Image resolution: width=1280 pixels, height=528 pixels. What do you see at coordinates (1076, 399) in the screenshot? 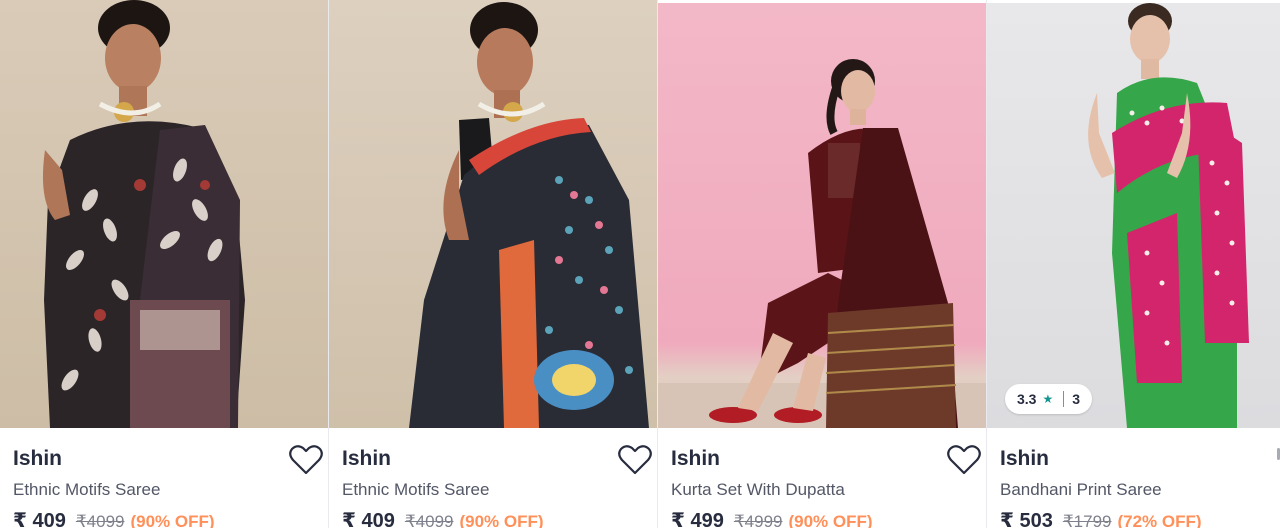
I see `rating-count: 3` at bounding box center [1076, 399].